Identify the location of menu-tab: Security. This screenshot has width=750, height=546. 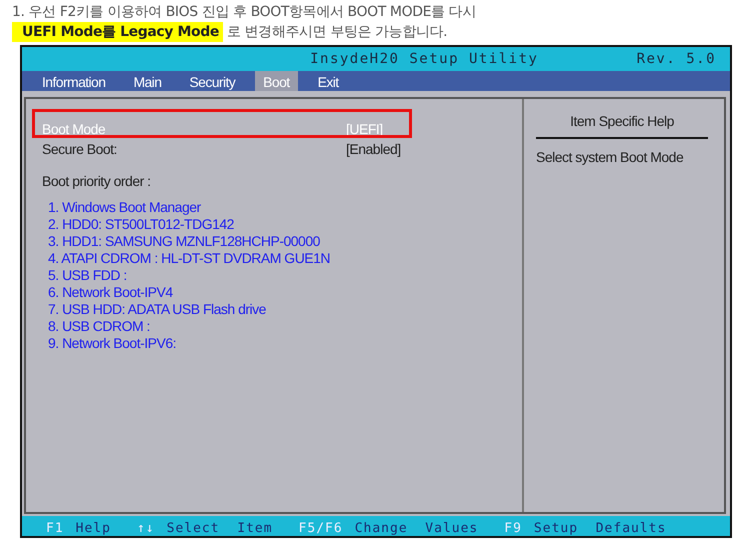
(212, 81).